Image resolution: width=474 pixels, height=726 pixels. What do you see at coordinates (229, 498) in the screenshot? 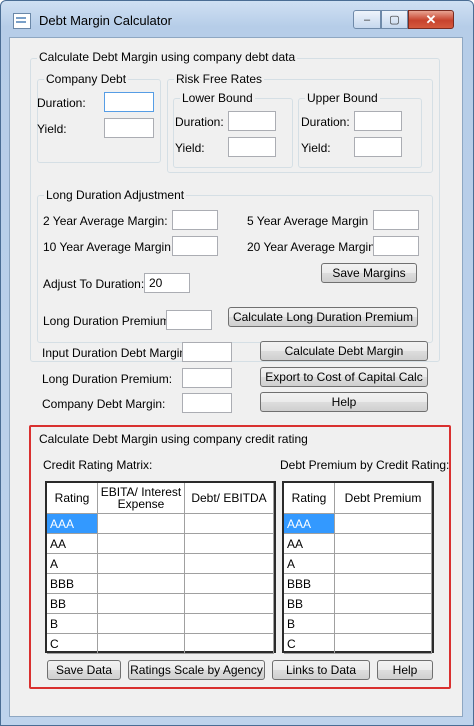
I see `matrix-header-debt-ebitda: Debt/ EBITDA` at bounding box center [229, 498].